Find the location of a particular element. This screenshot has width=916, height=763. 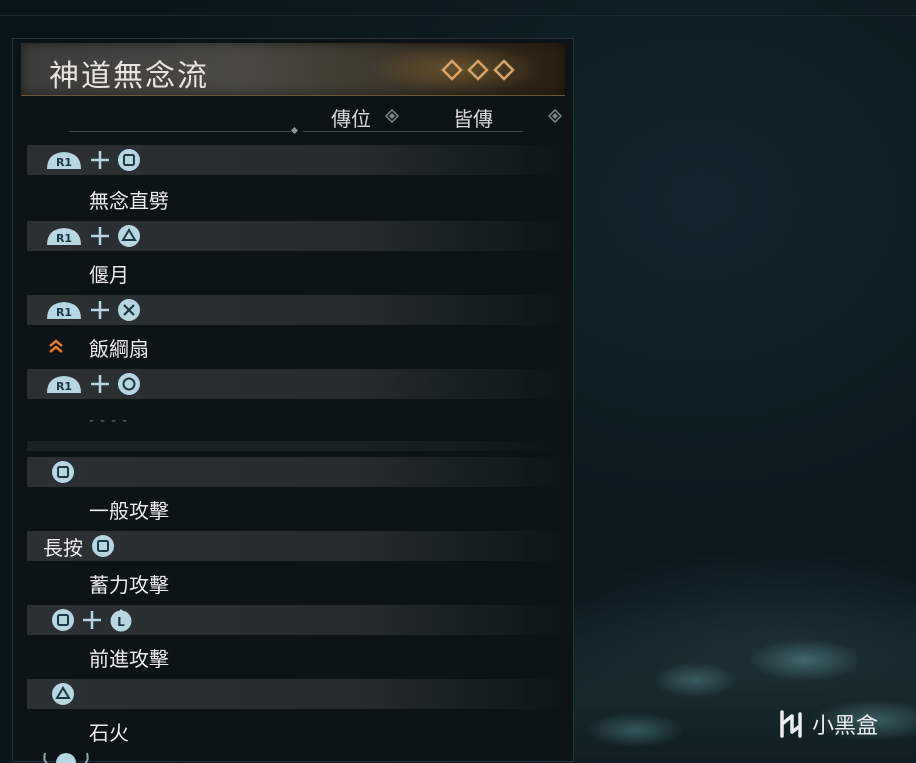

watermark: 小黑盒 is located at coordinates (827, 724).